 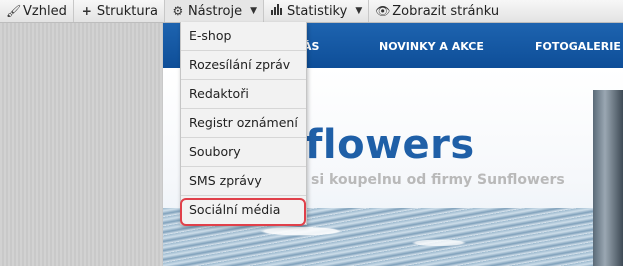 What do you see at coordinates (86, 11) in the screenshot?
I see `plus-icon: +` at bounding box center [86, 11].